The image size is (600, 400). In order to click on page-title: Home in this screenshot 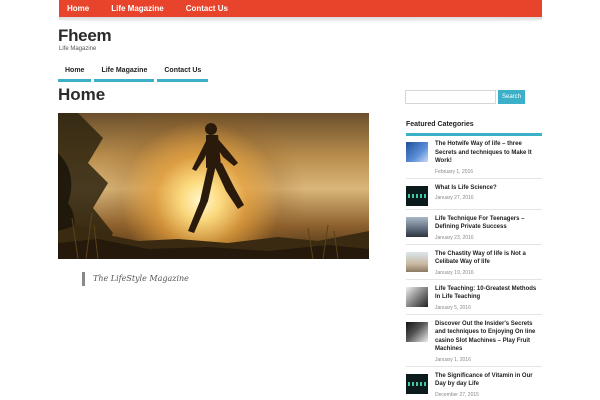, I will do `click(82, 94)`.